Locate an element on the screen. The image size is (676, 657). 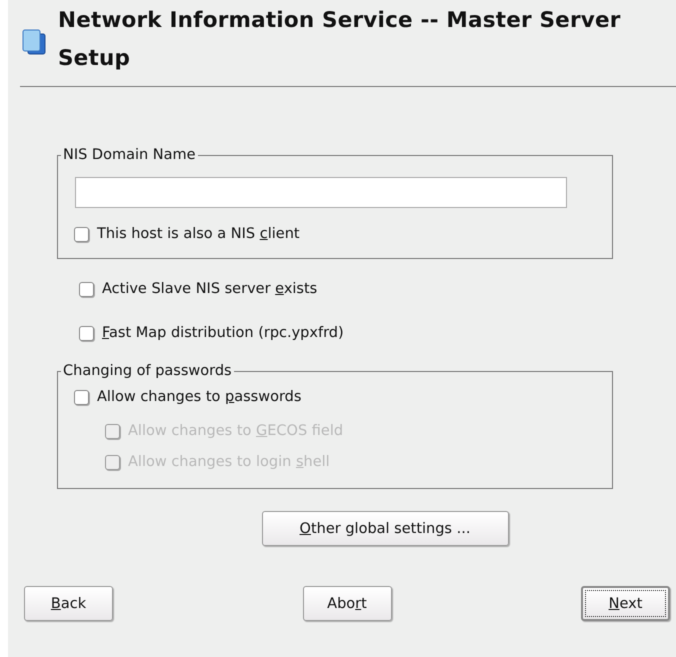
nav-button: Abort is located at coordinates (347, 603).